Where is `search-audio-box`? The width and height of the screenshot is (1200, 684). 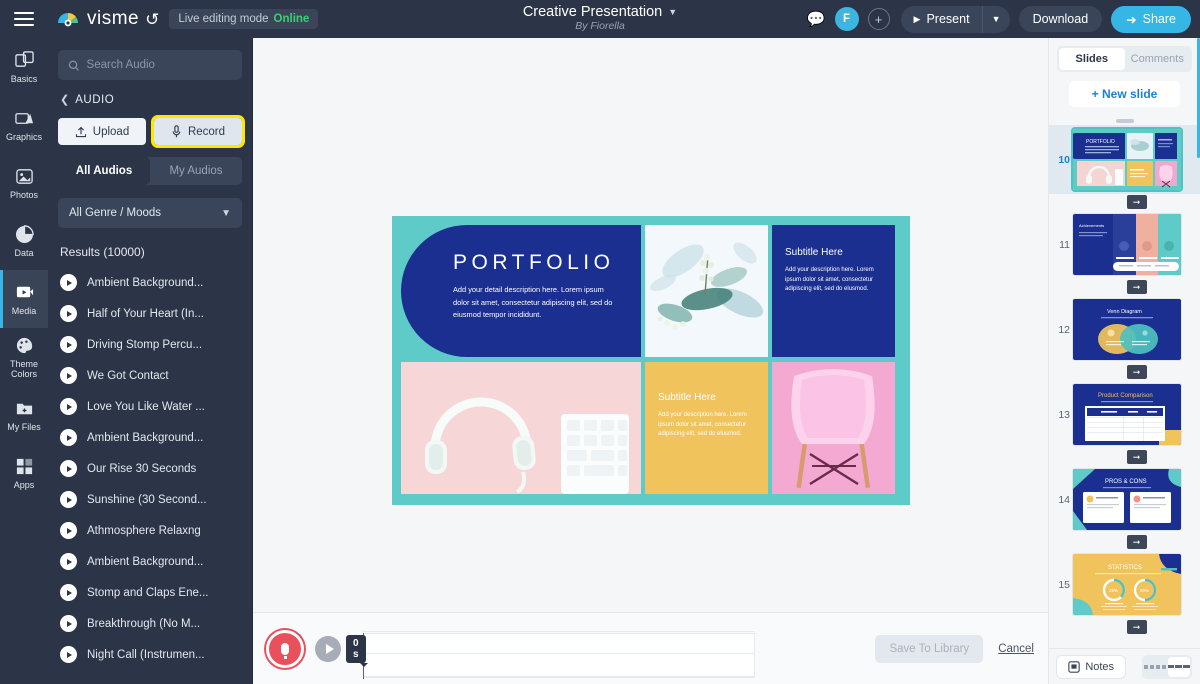 search-audio-box is located at coordinates (150, 65).